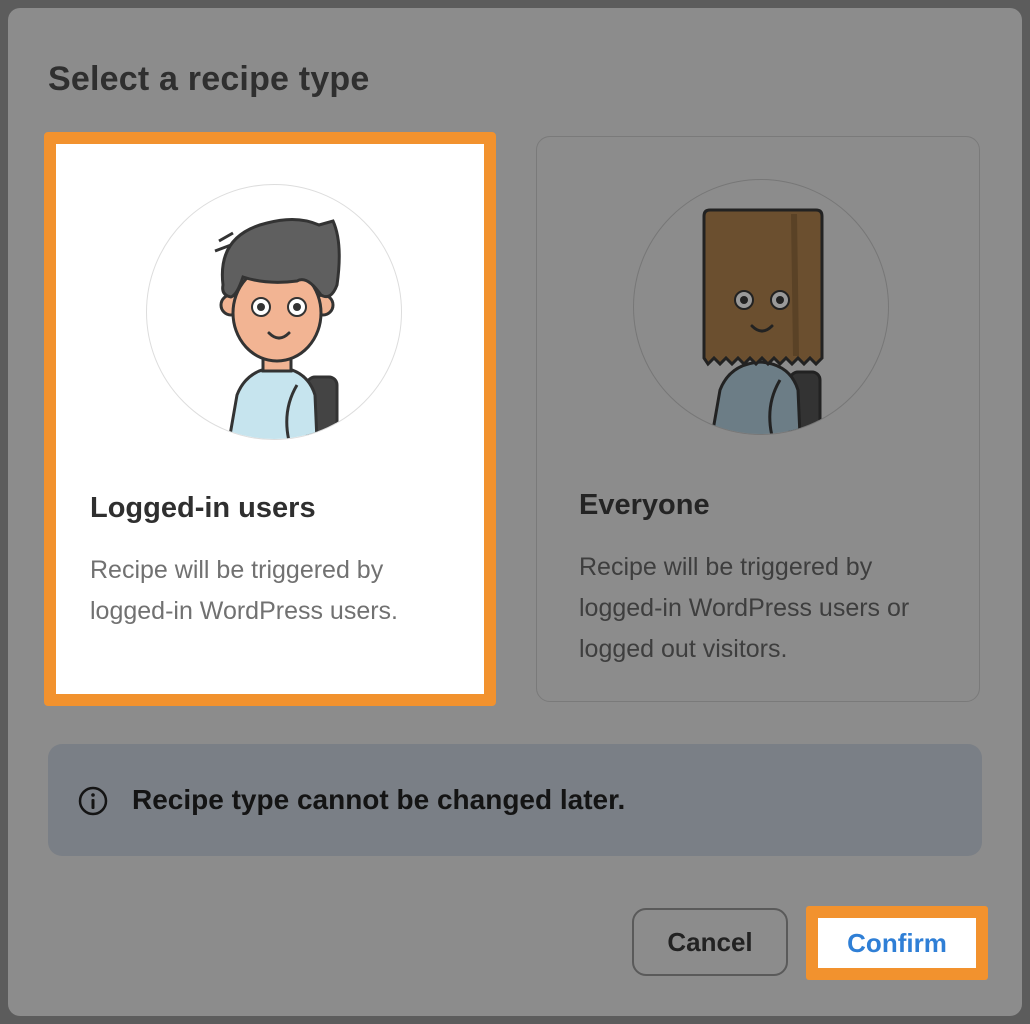 The height and width of the screenshot is (1024, 1030). What do you see at coordinates (379, 799) in the screenshot?
I see `notice-text: Recipe type cannot be changed later.` at bounding box center [379, 799].